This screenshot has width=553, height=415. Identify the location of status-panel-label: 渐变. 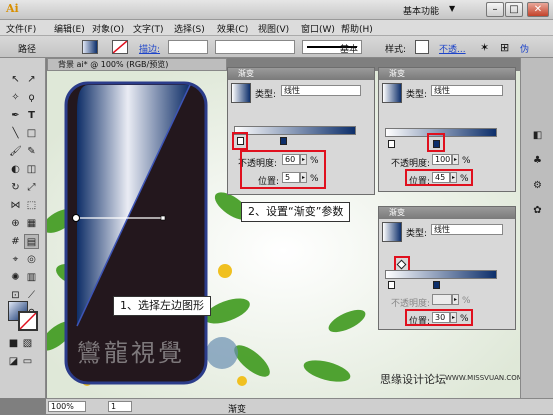
(237, 410).